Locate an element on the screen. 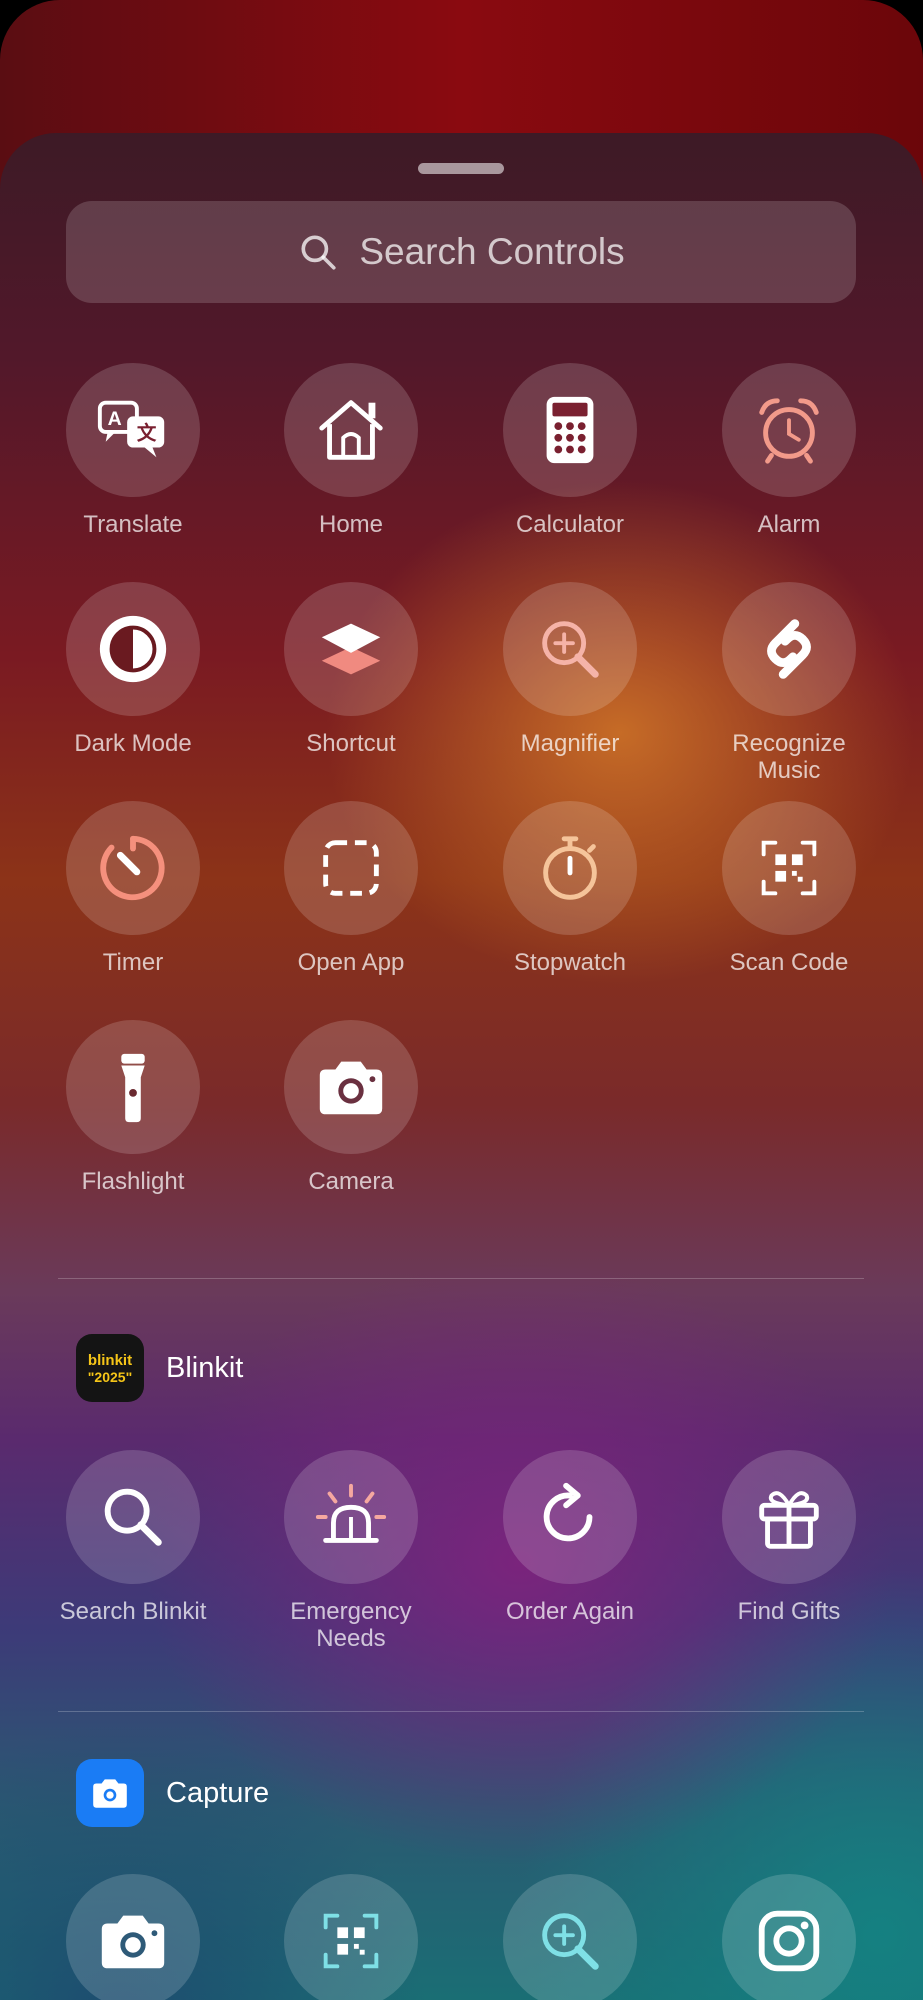 The width and height of the screenshot is (923, 2000). control-open-app: Open App is located at coordinates (351, 888).